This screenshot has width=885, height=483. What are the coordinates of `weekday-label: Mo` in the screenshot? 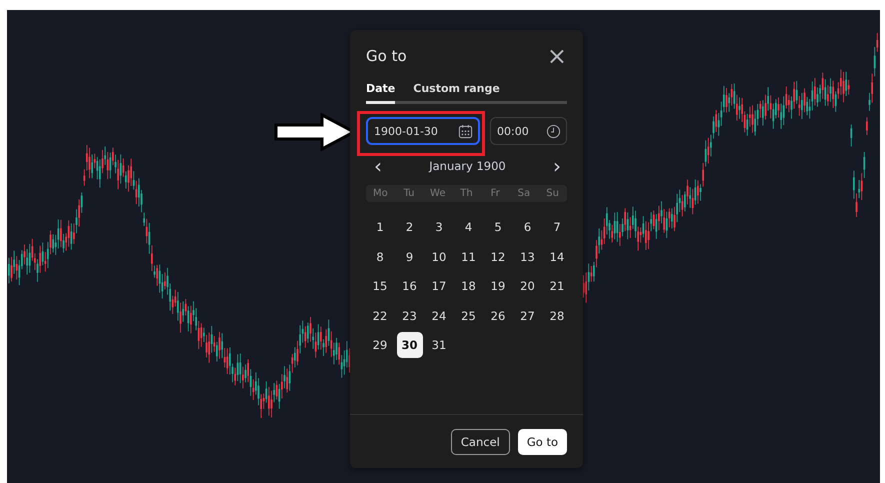 It's located at (380, 193).